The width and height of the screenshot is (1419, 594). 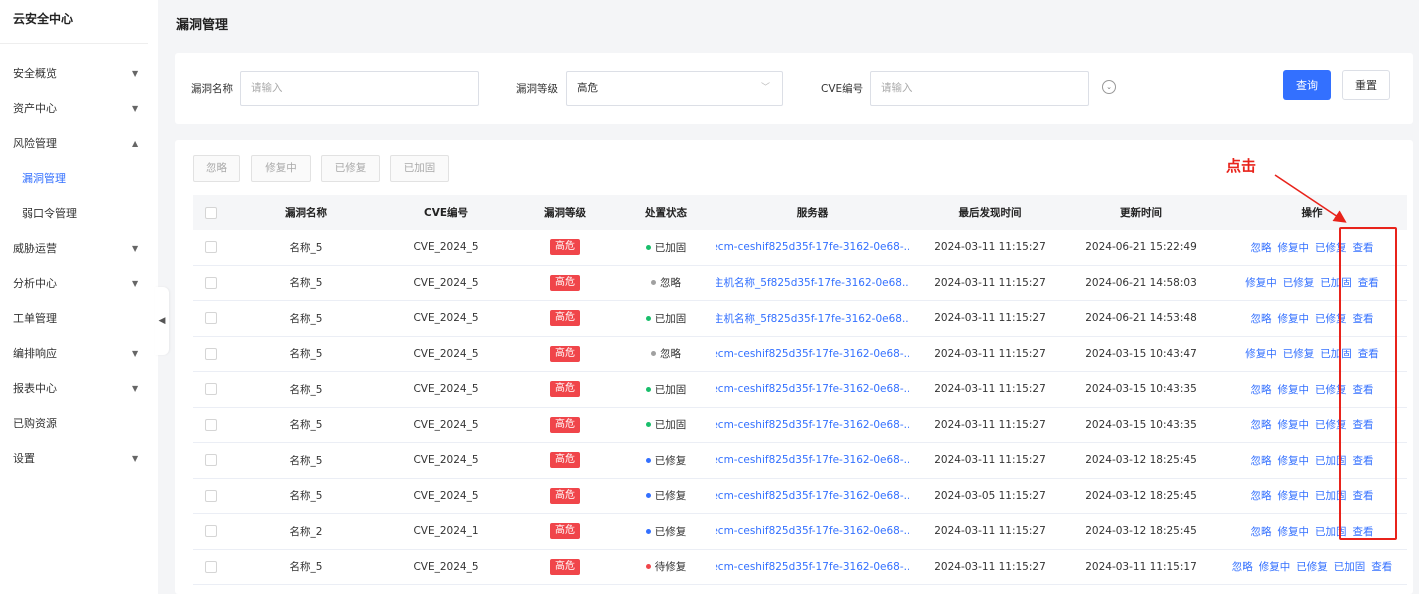 I want to click on vuln-name-input: 请输入, so click(x=359, y=88).